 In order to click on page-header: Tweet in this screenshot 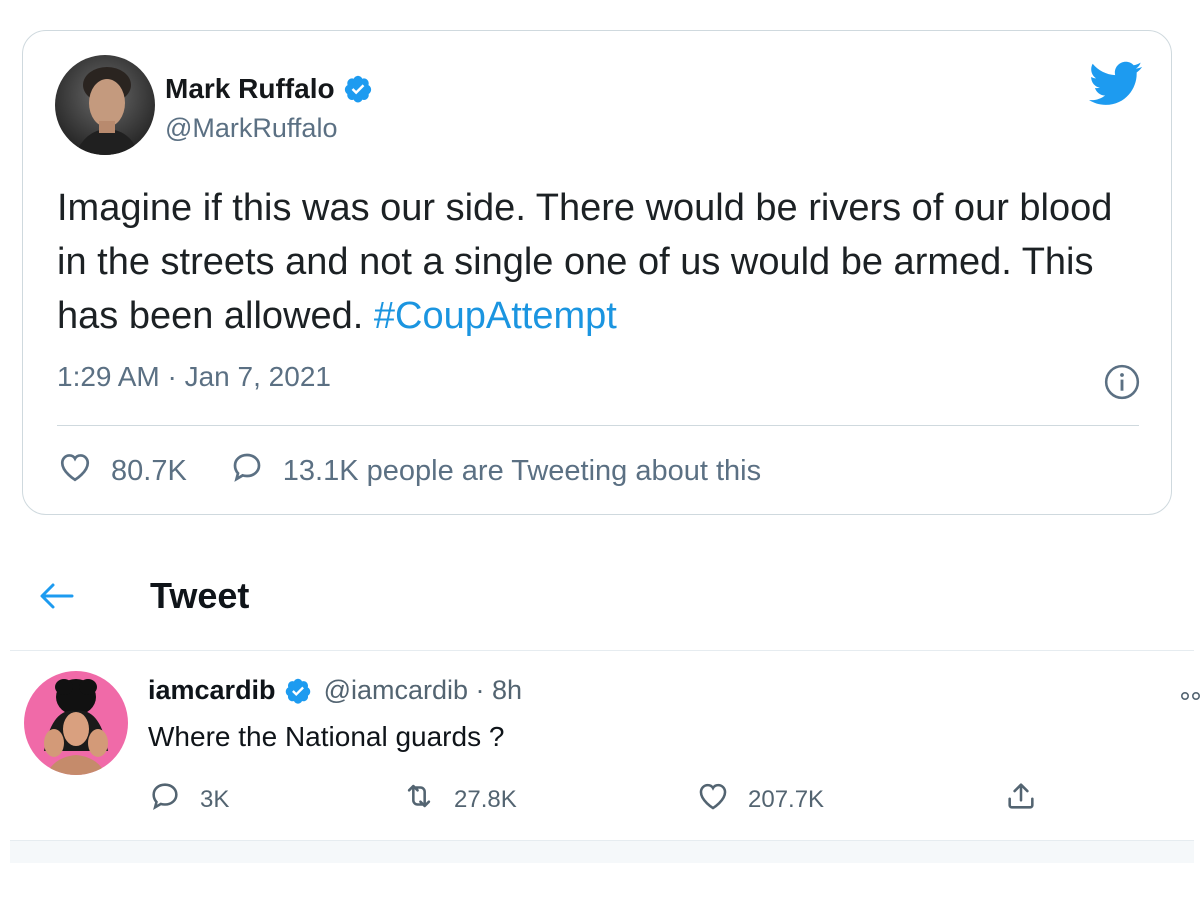, I will do `click(600, 597)`.